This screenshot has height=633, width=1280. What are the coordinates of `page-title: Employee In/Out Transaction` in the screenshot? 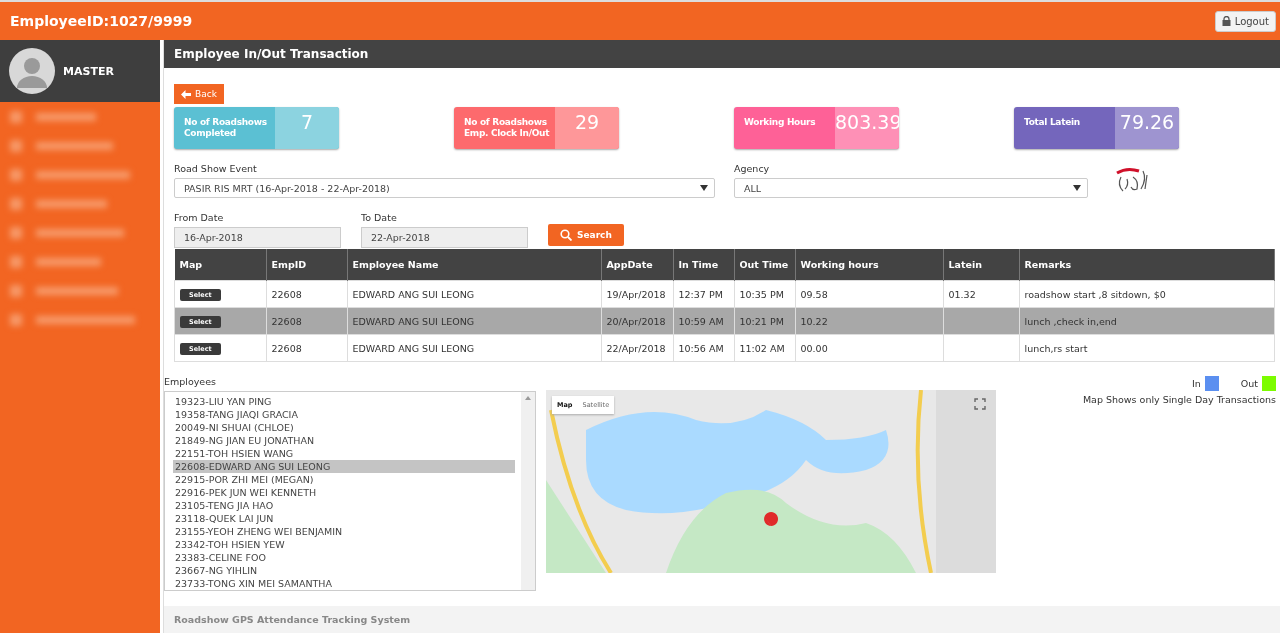 It's located at (271, 54).